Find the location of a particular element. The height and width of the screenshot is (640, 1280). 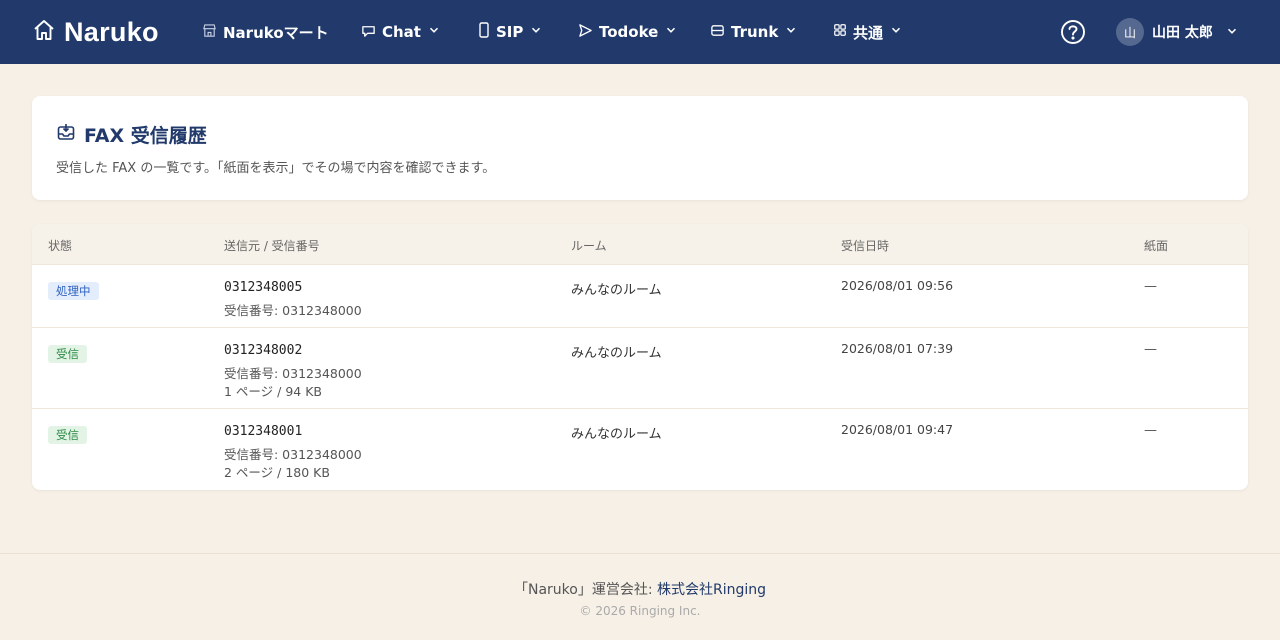

grid-icon is located at coordinates (840, 32).